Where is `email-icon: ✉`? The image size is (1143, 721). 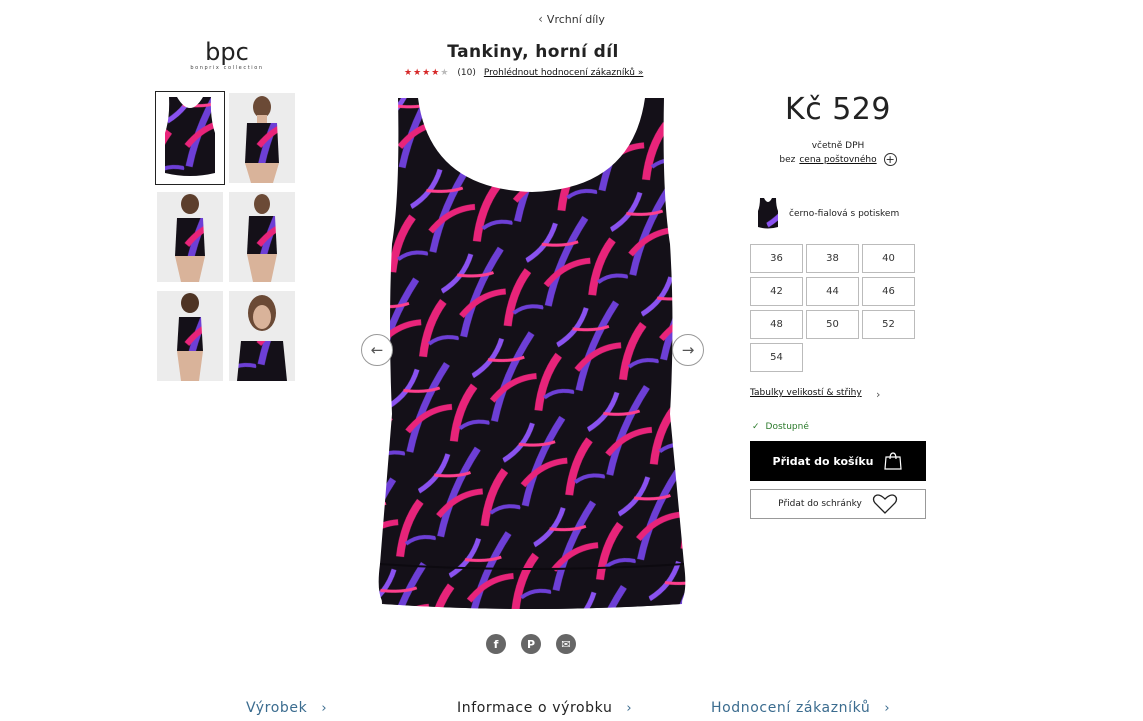
email-icon: ✉ is located at coordinates (566, 644).